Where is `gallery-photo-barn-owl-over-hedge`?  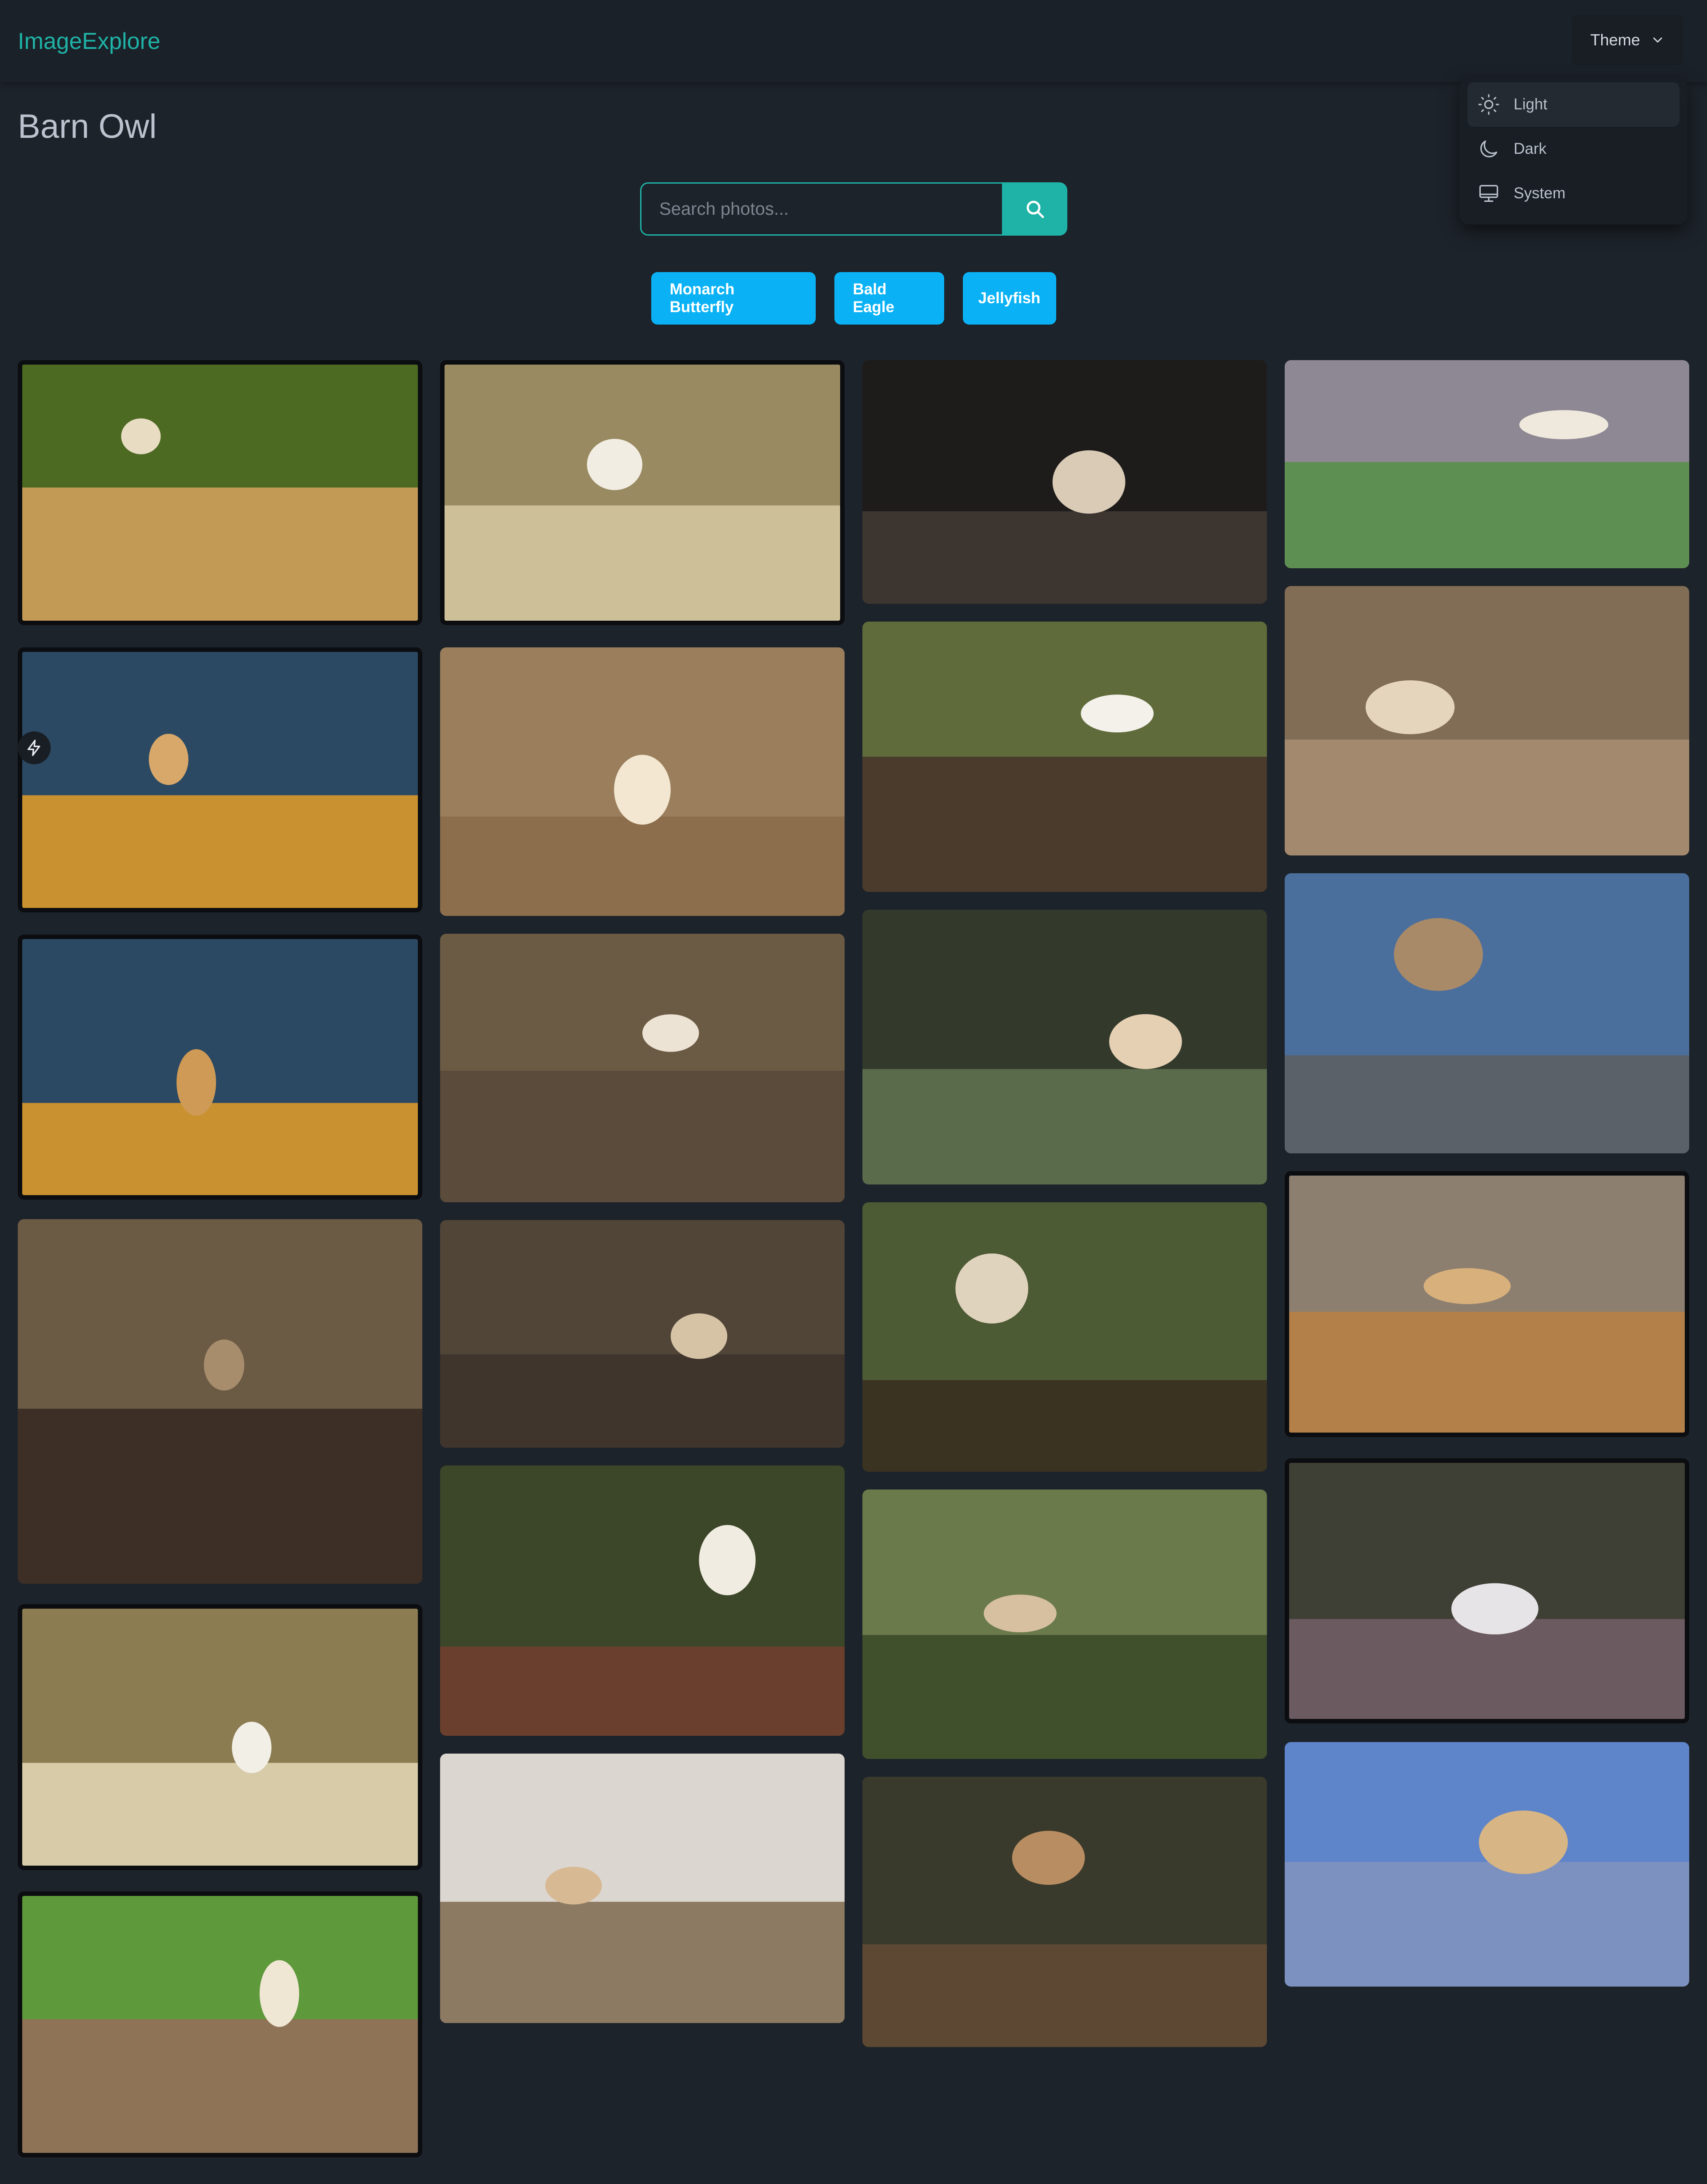
gallery-photo-barn-owl-over-hedge is located at coordinates (1487, 1304).